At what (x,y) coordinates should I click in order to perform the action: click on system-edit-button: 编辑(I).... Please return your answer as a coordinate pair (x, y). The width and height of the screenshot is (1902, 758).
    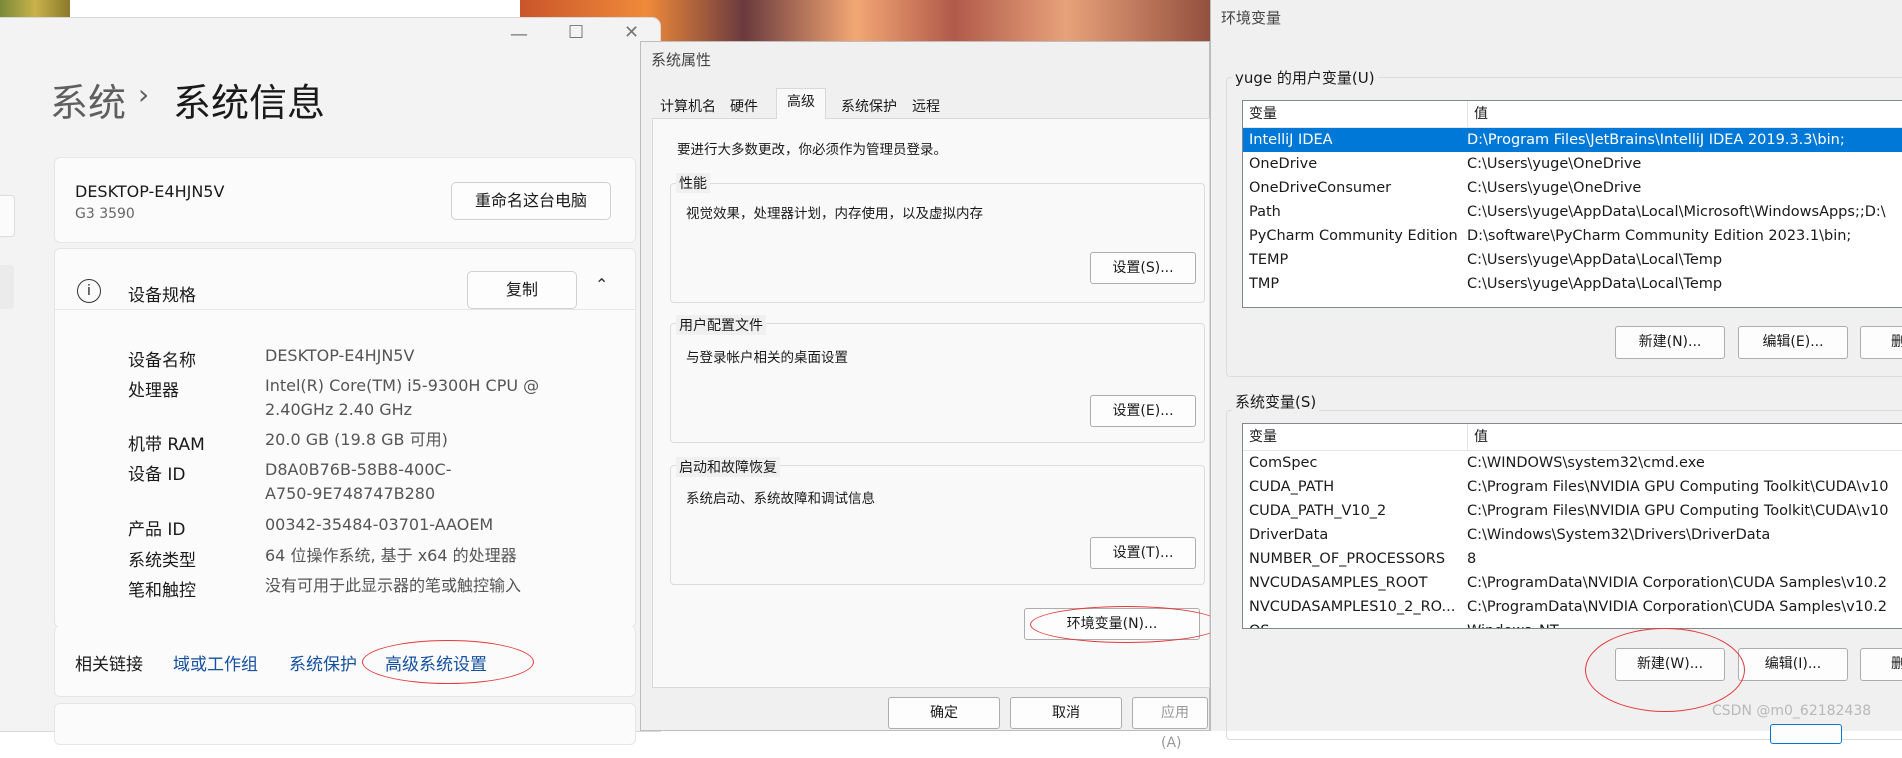
    Looking at the image, I should click on (1793, 664).